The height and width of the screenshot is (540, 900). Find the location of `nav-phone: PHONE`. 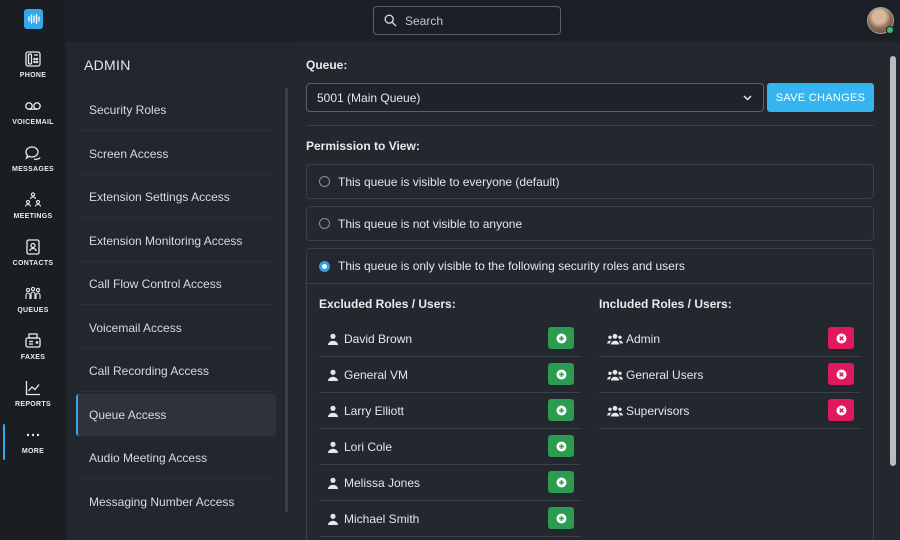

nav-phone: PHONE is located at coordinates (33, 70).